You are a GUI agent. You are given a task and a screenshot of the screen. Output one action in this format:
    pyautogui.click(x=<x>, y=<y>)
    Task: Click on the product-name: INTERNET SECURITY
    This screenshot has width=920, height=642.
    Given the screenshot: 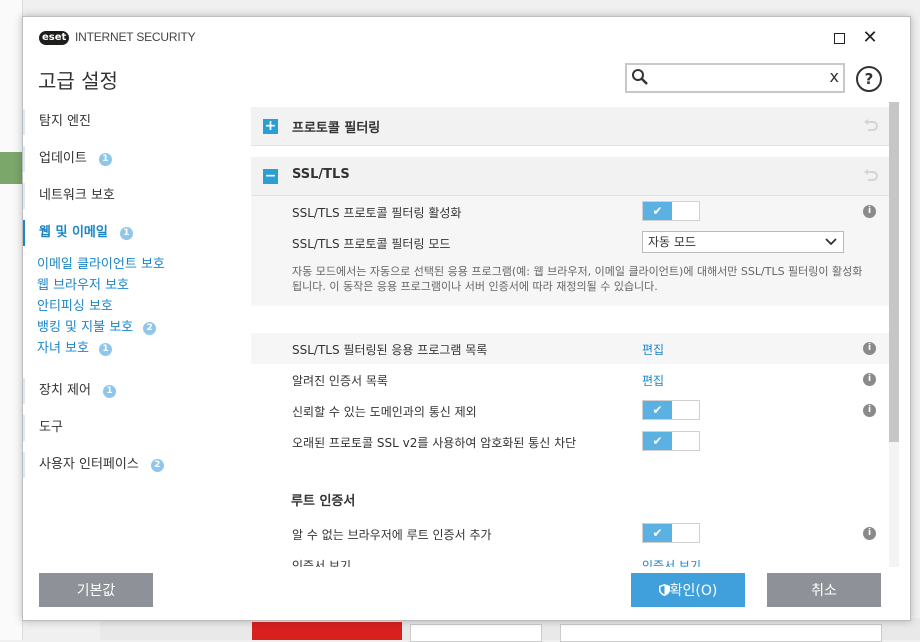 What is the action you would take?
    pyautogui.click(x=135, y=37)
    